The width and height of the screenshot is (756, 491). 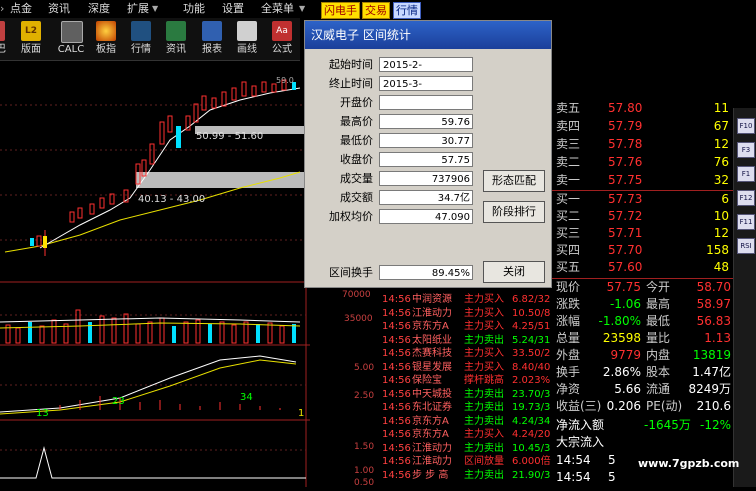 I want to click on side-icon: F1, so click(x=746, y=174).